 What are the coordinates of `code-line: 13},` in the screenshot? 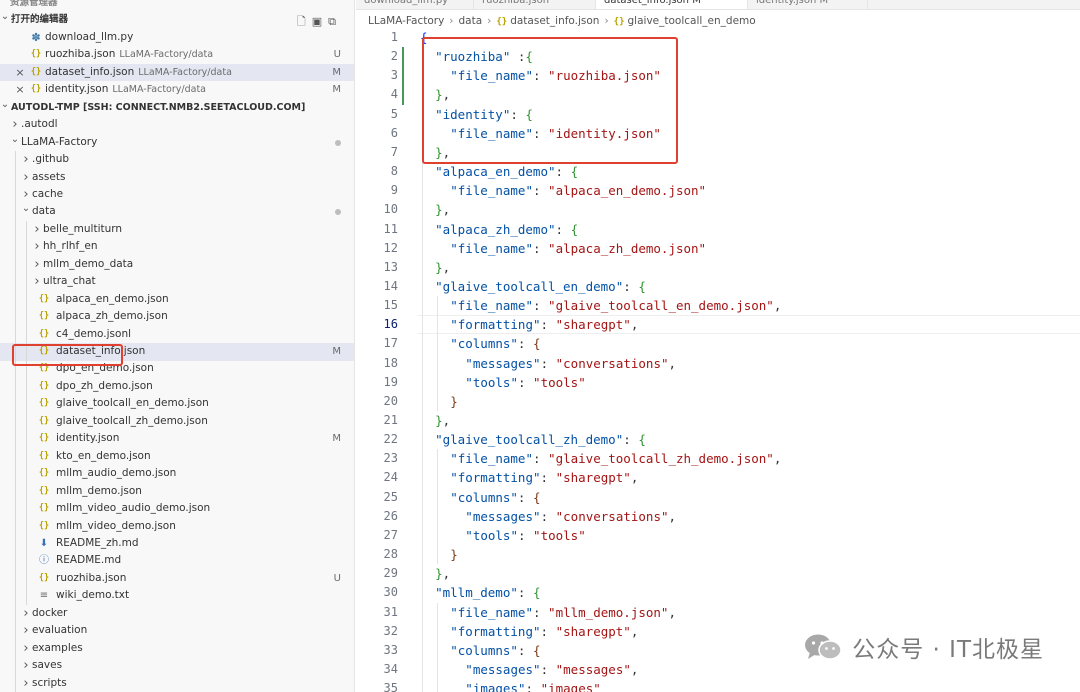 It's located at (718, 267).